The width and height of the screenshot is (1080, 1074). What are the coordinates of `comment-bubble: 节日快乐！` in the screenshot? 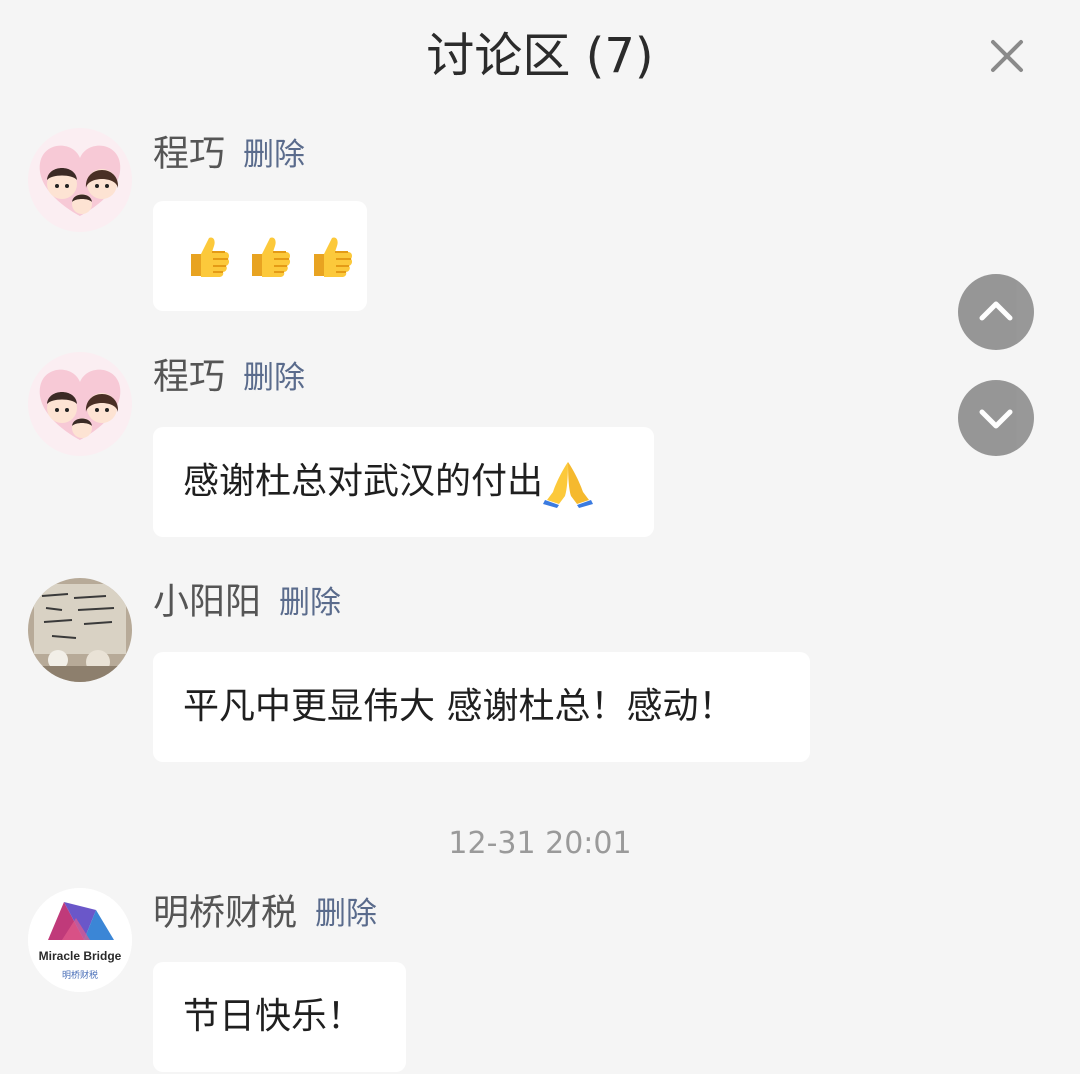 It's located at (279, 1017).